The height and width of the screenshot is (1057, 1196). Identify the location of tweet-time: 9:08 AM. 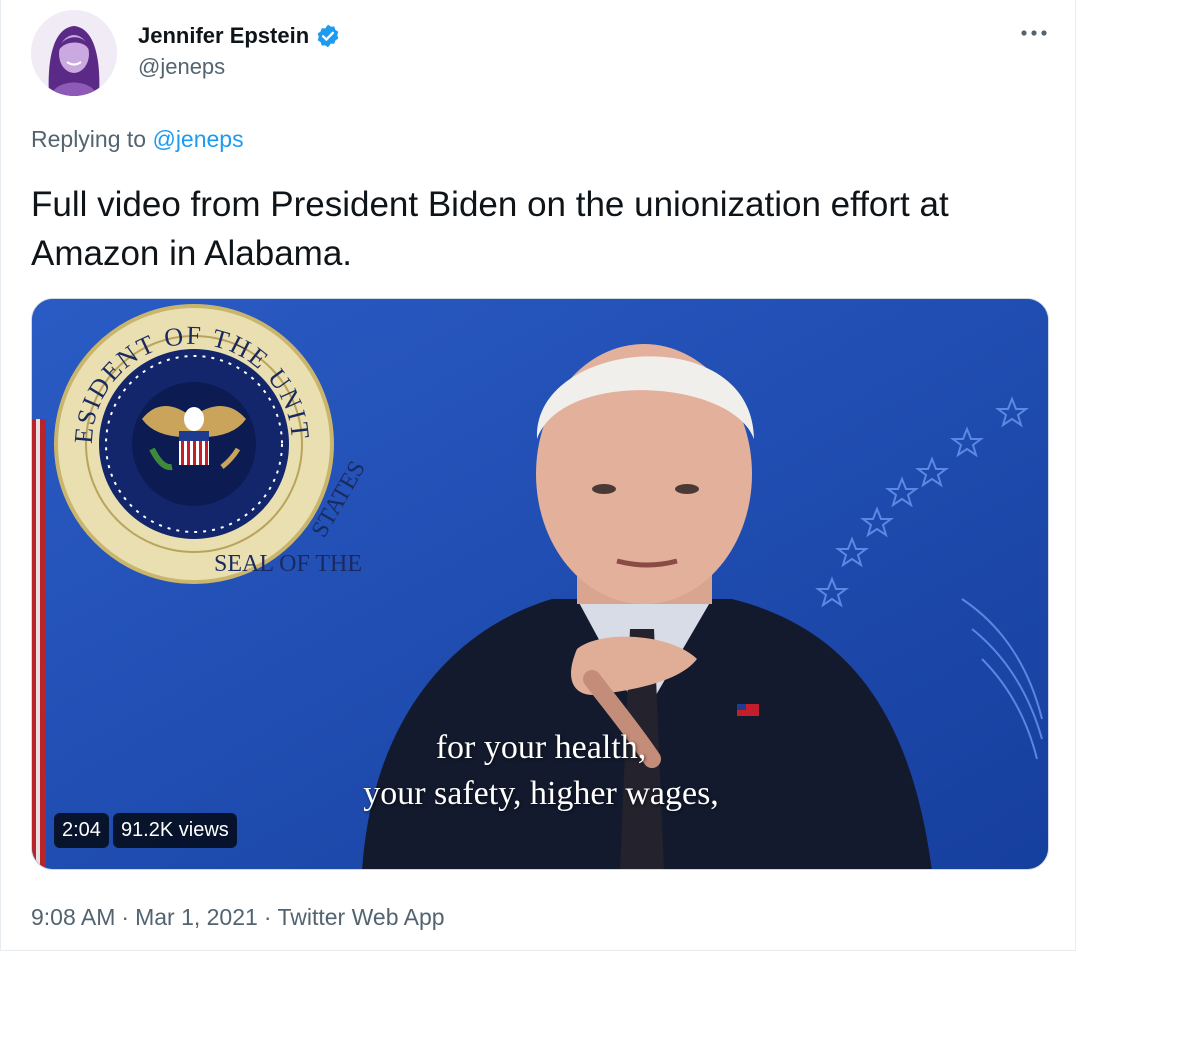
(73, 917).